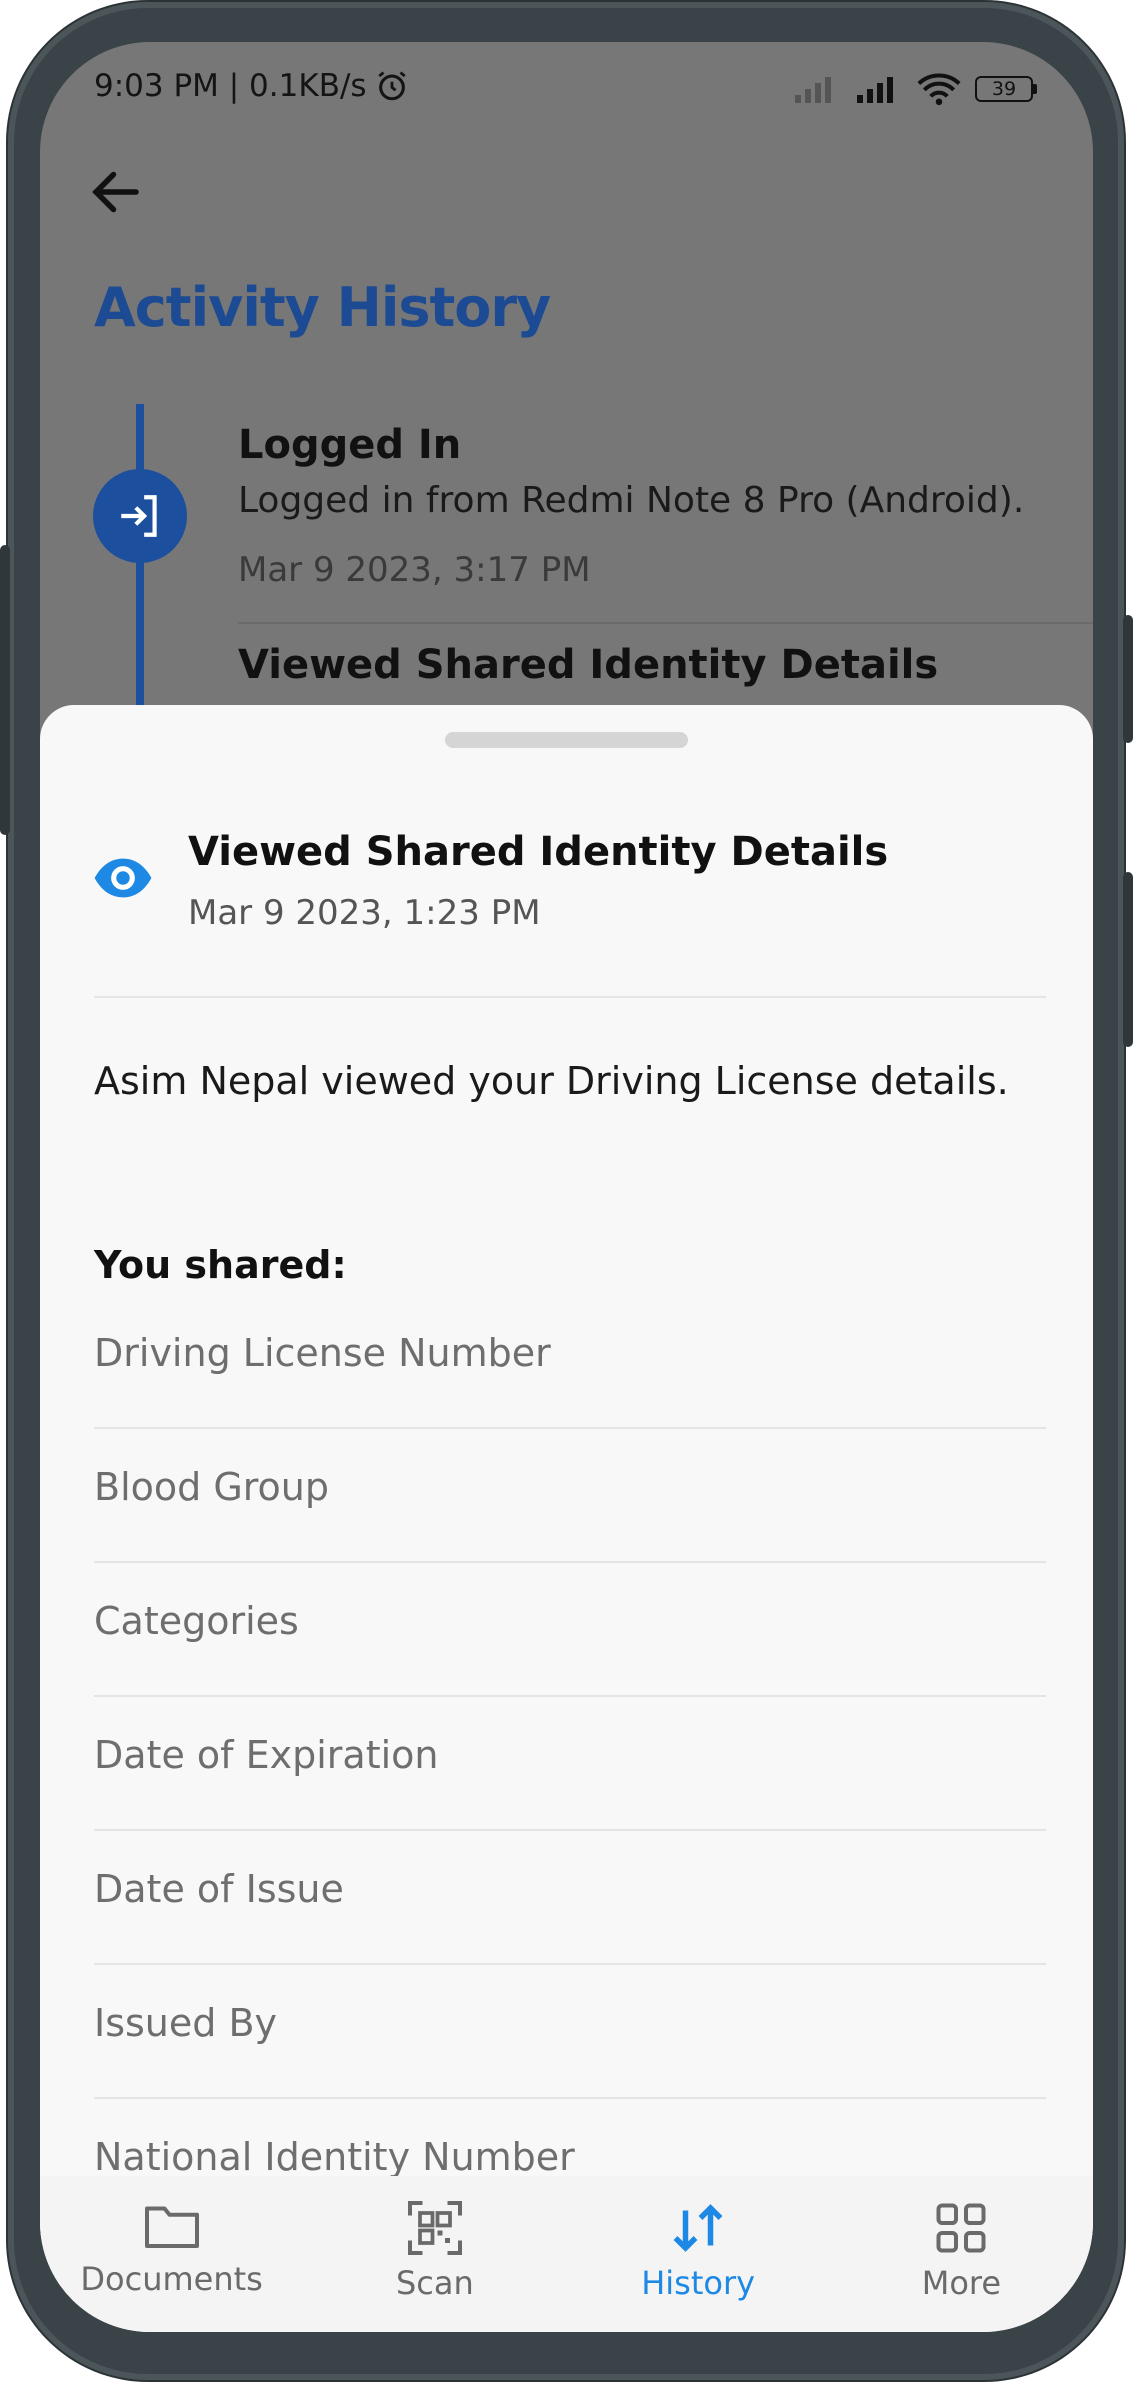 The height and width of the screenshot is (2388, 1133). I want to click on shared-field-label: Driving License Number, so click(322, 1353).